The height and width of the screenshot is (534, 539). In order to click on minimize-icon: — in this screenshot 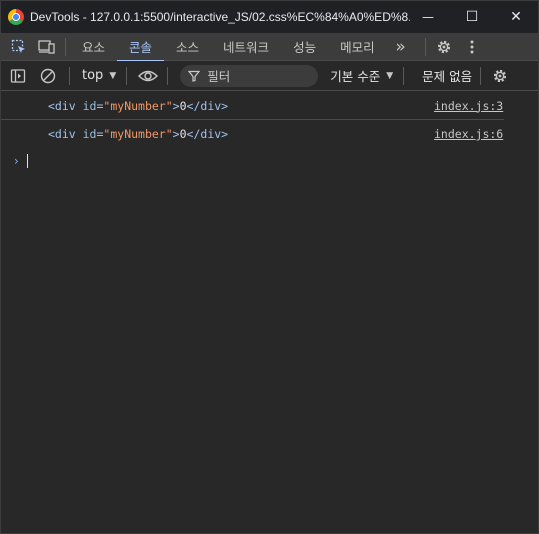, I will do `click(428, 17)`.